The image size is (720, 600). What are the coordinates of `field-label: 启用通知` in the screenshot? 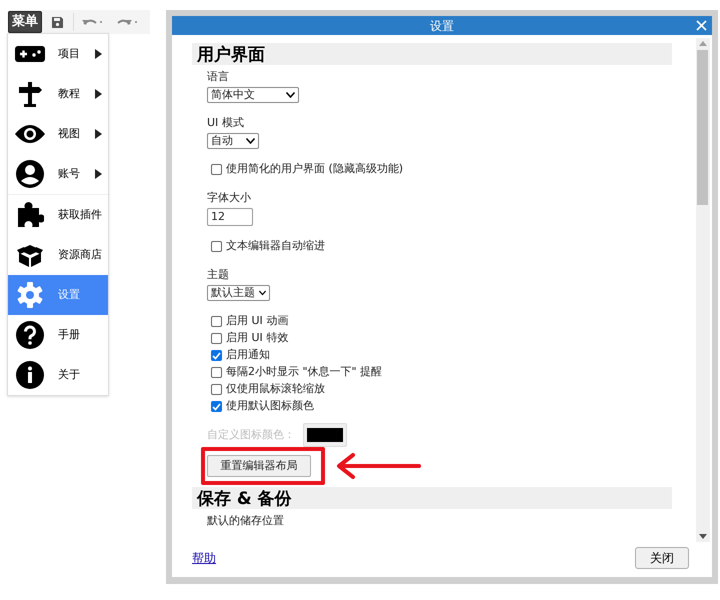 It's located at (248, 355).